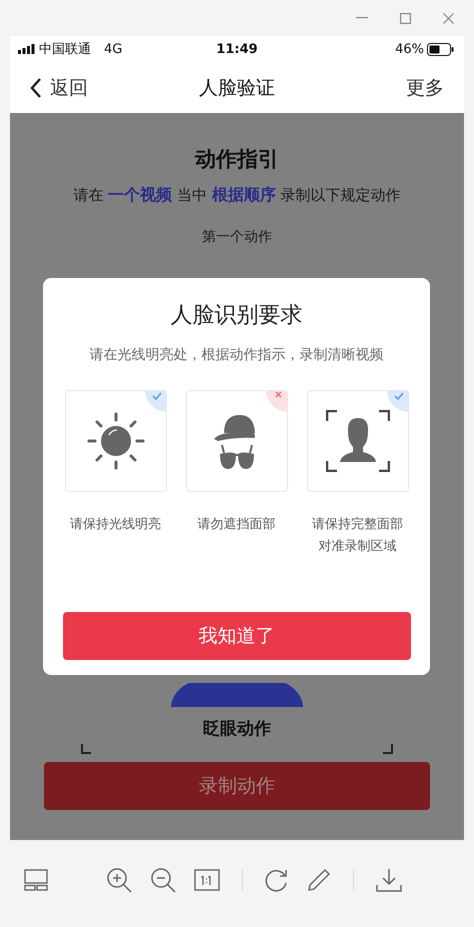 The width and height of the screenshot is (474, 927). What do you see at coordinates (237, 237) in the screenshot?
I see `step-label: 第一个动作` at bounding box center [237, 237].